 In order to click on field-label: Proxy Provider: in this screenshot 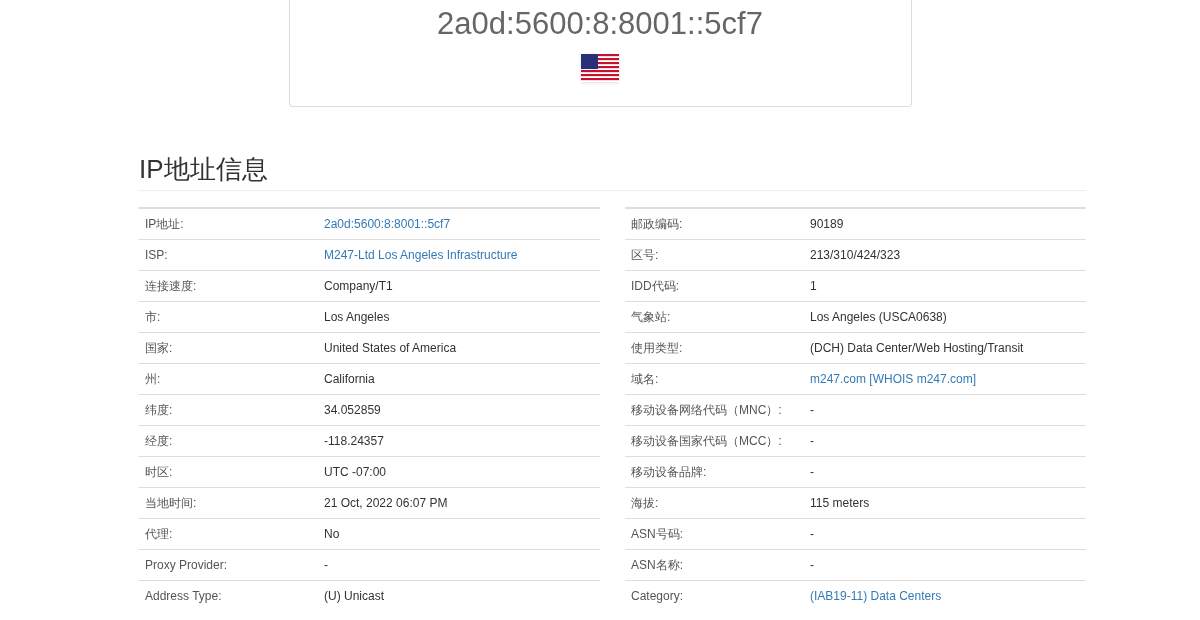, I will do `click(186, 565)`.